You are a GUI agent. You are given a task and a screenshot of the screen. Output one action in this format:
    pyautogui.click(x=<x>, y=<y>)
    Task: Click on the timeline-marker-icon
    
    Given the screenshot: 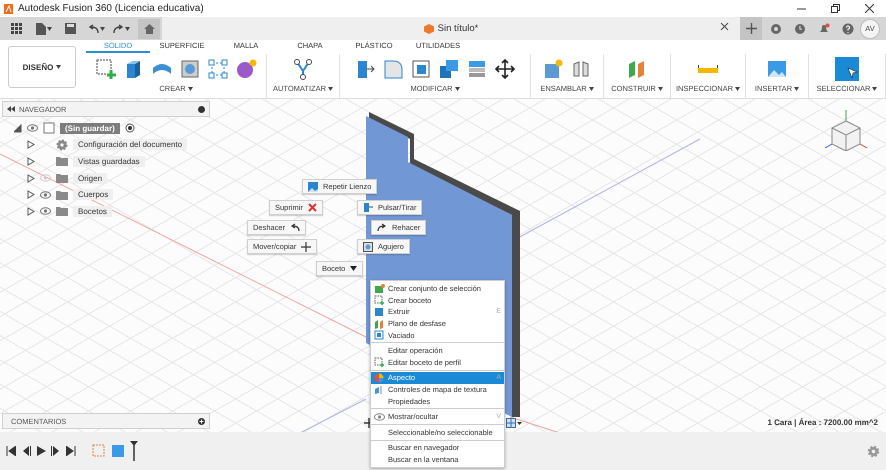 What is the action you would take?
    pyautogui.click(x=134, y=451)
    